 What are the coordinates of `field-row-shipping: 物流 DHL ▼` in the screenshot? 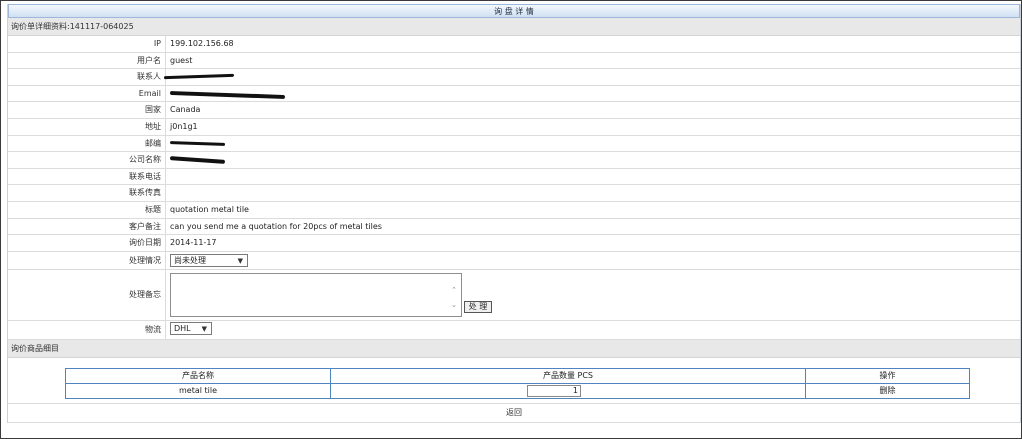 It's located at (514, 330).